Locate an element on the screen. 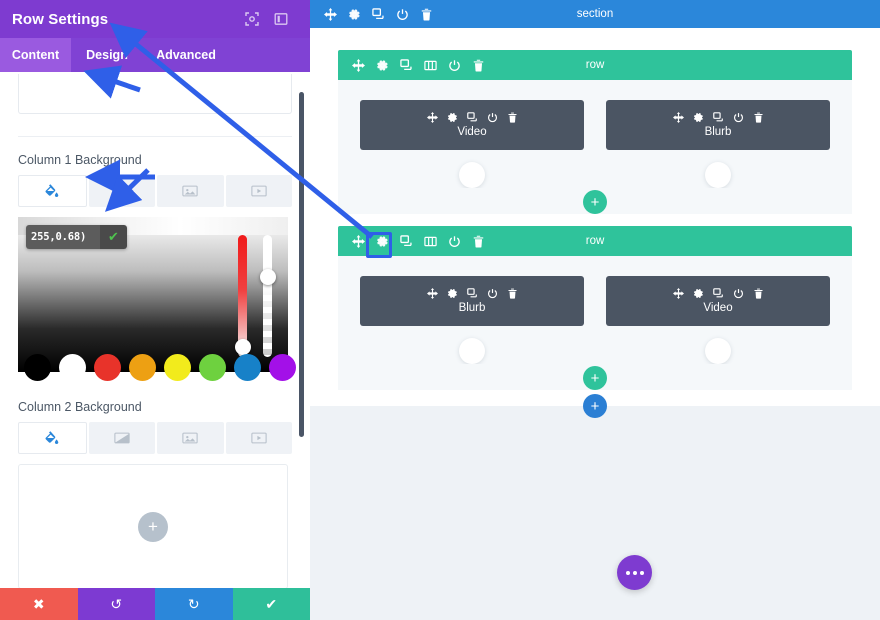 Image resolution: width=880 pixels, height=620 pixels. divider is located at coordinates (155, 136).